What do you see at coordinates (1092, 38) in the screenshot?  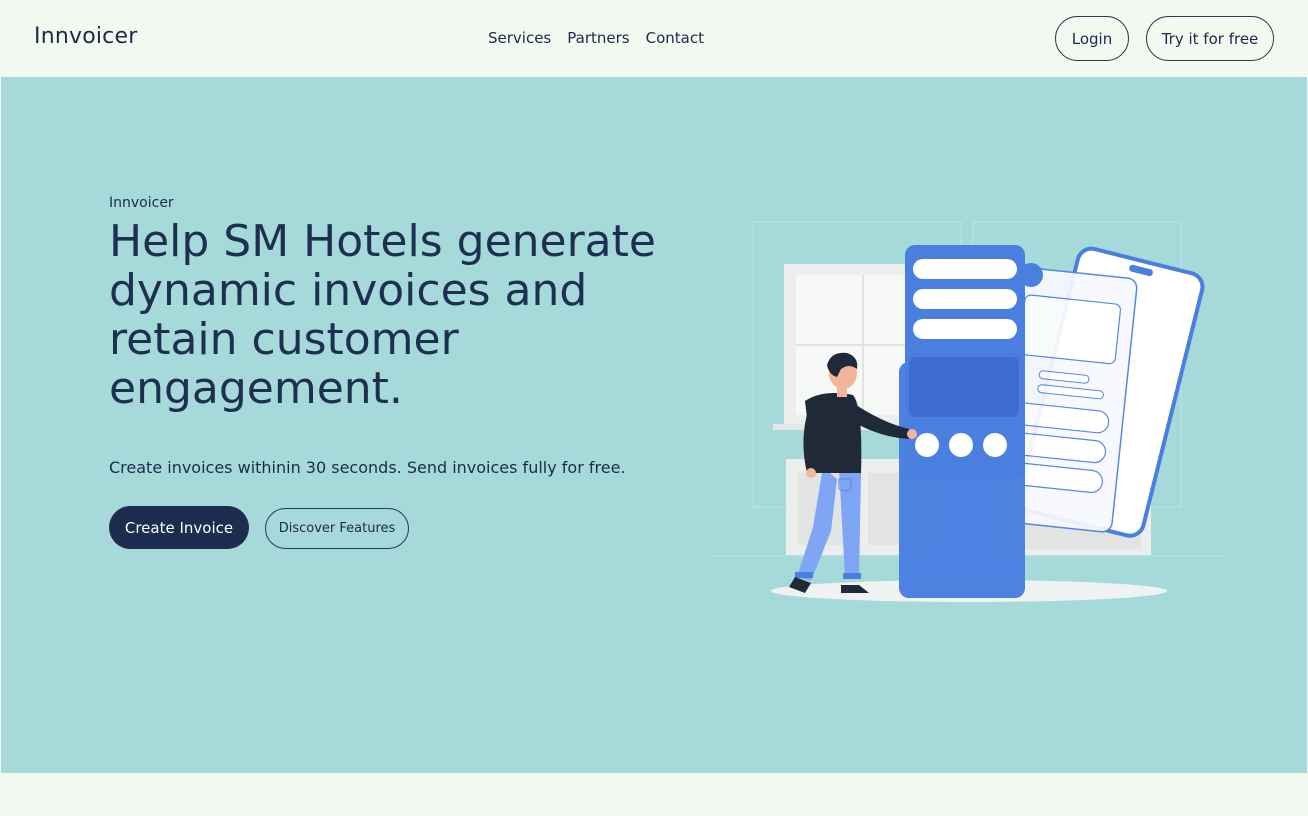 I see `login-button: Login` at bounding box center [1092, 38].